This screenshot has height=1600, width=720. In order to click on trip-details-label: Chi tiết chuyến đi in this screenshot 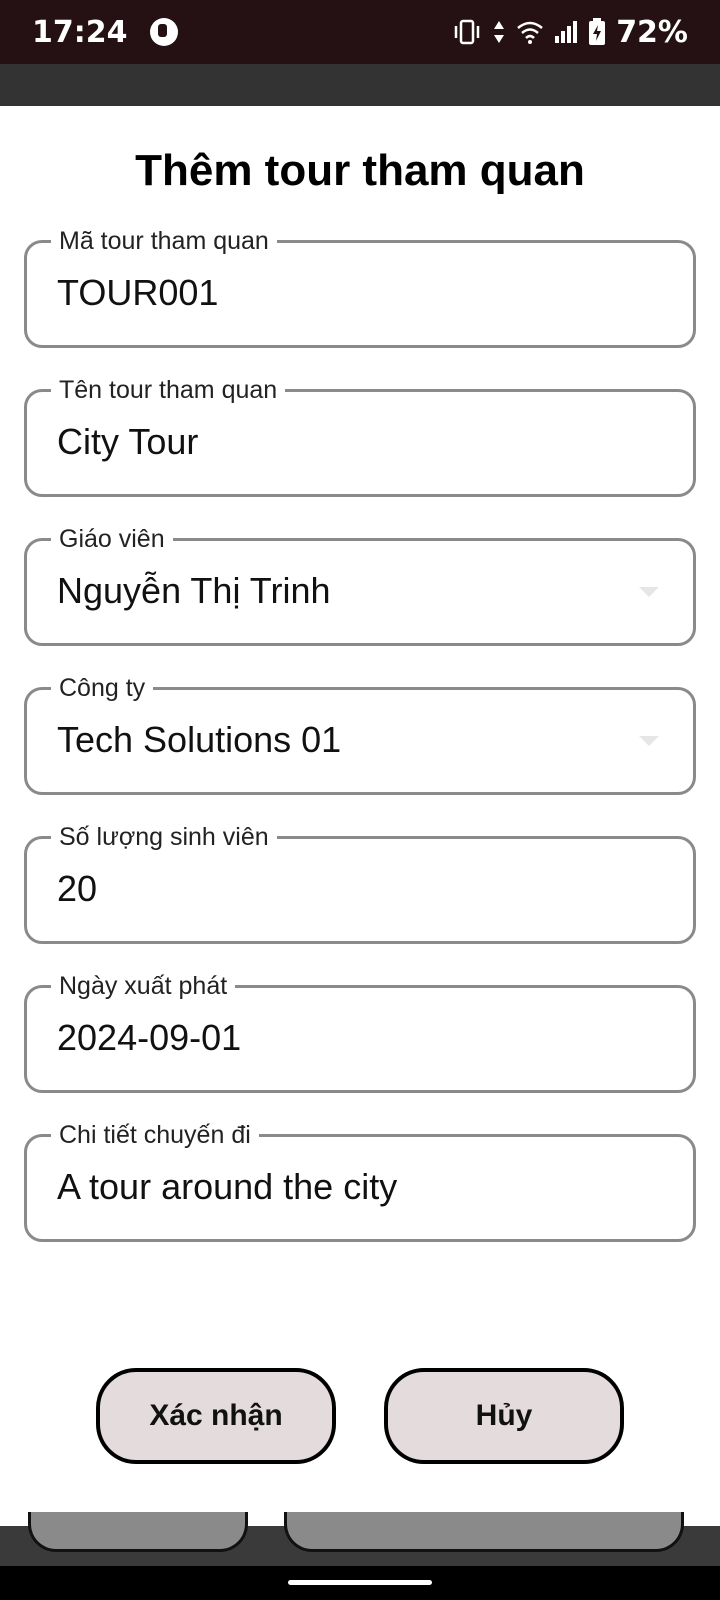, I will do `click(155, 1135)`.